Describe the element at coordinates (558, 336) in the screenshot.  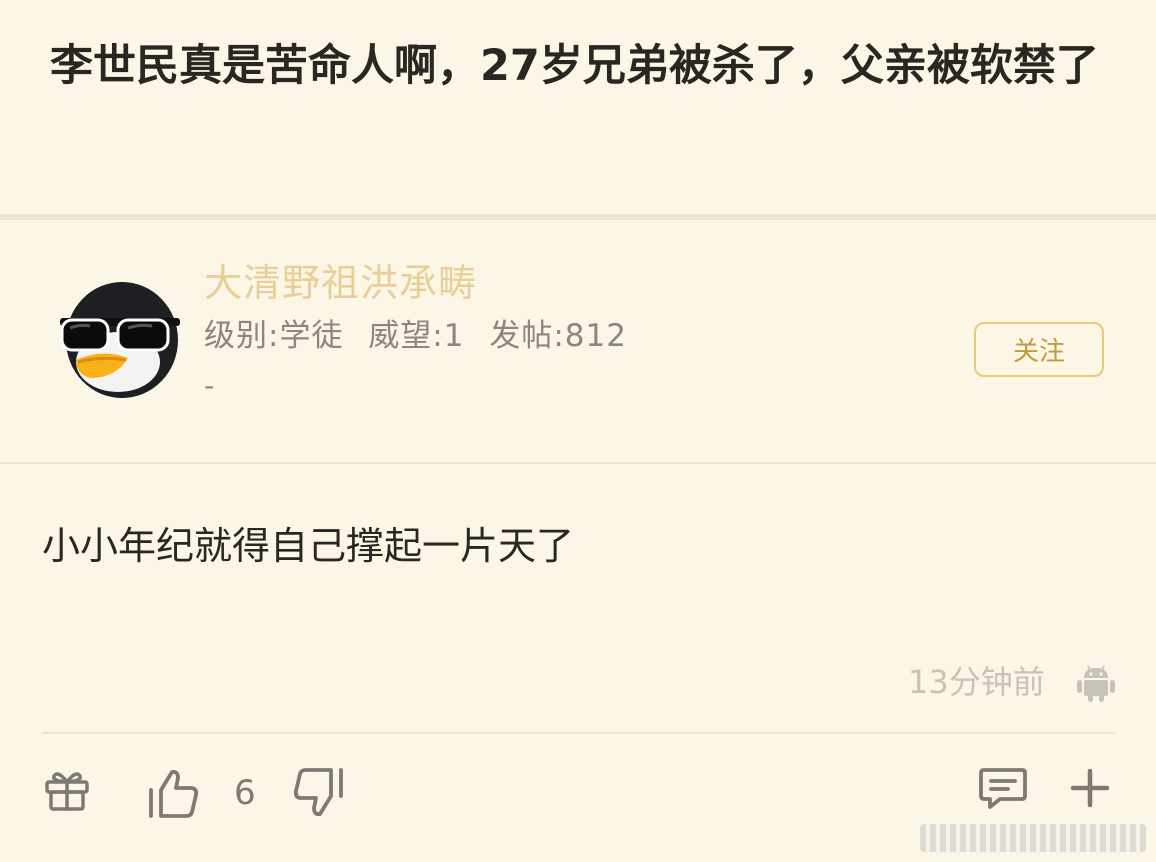
I see `user-post-count: 发帖:812` at that location.